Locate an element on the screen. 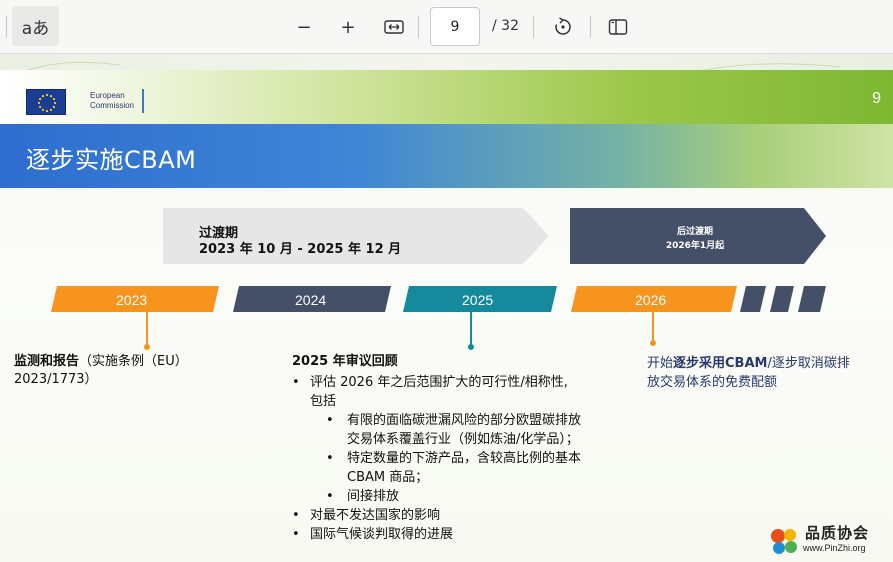 The height and width of the screenshot is (562, 893). pinzhi-watermark: 品质协会 www.PinZhi.org is located at coordinates (827, 541).